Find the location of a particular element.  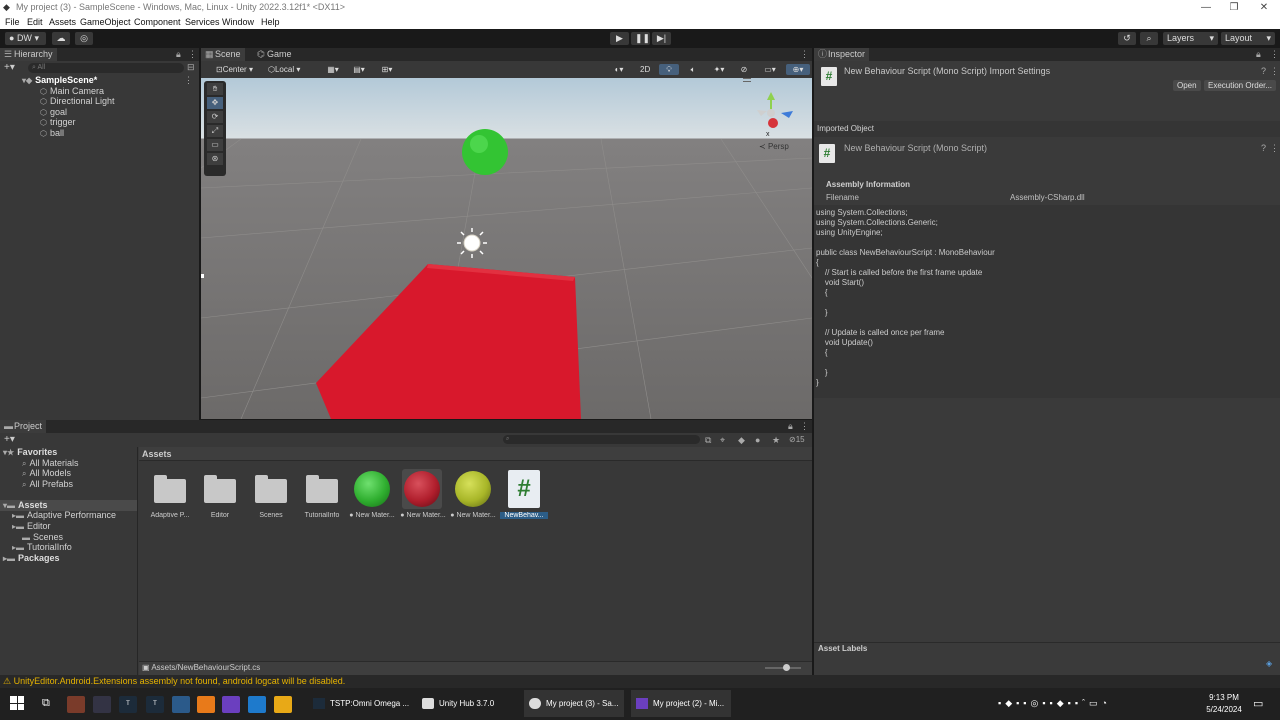

effects-icon: ✦▾ is located at coordinates (719, 69).